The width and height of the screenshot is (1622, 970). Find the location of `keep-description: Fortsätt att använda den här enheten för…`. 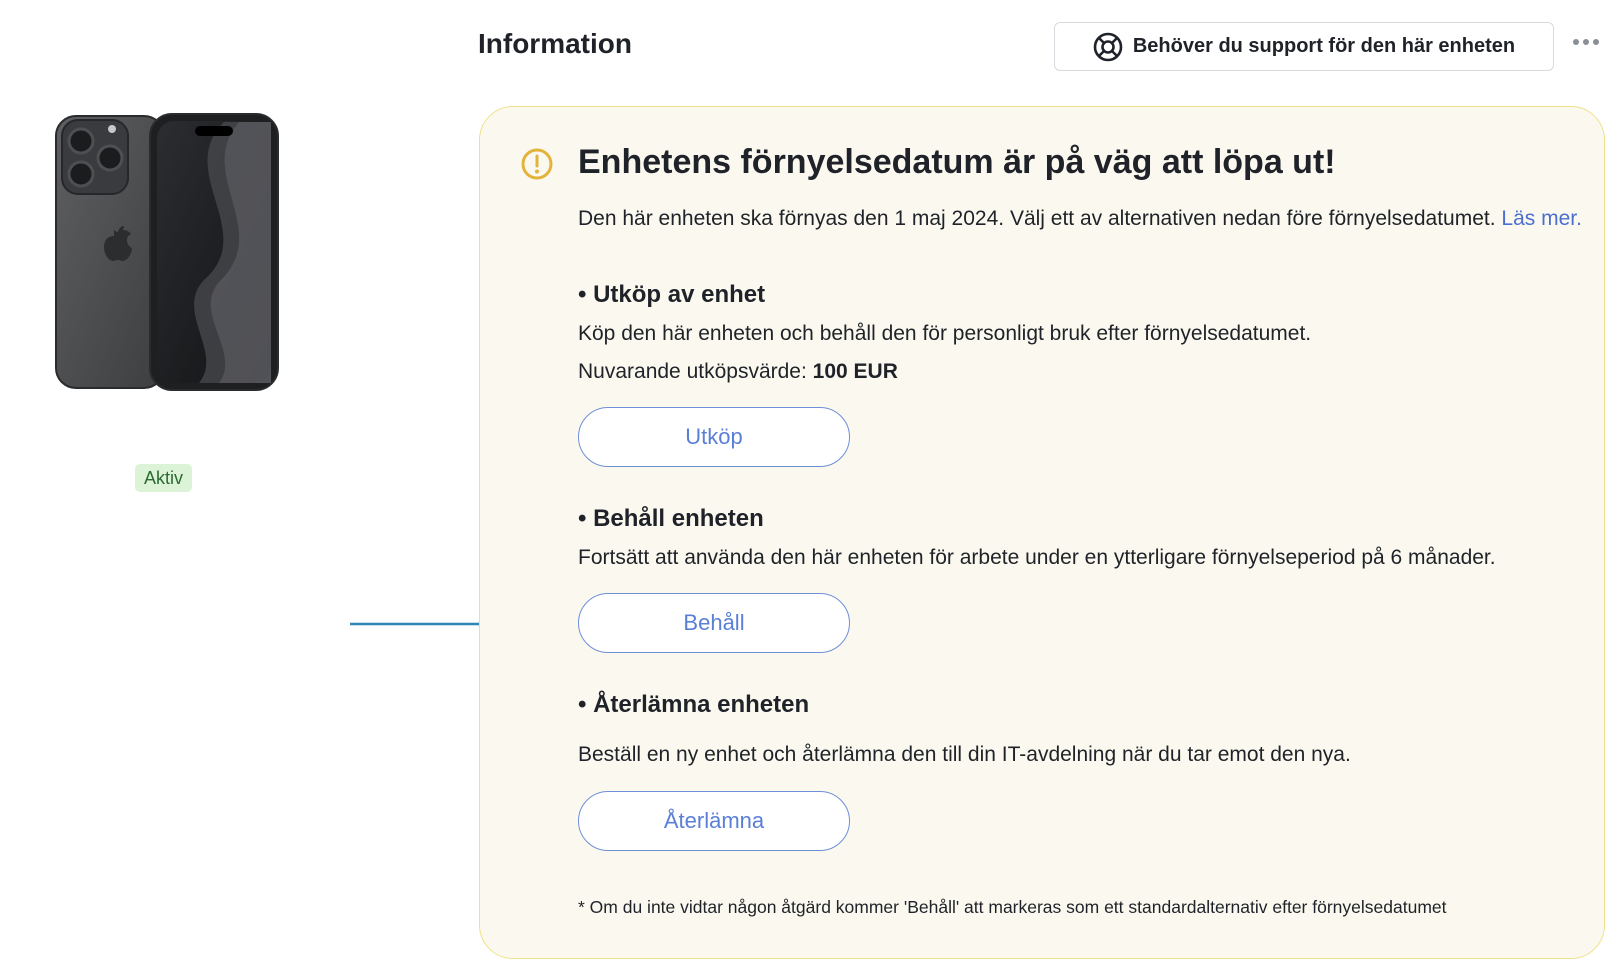

keep-description: Fortsätt att använda den här enheten för… is located at coordinates (1037, 557).